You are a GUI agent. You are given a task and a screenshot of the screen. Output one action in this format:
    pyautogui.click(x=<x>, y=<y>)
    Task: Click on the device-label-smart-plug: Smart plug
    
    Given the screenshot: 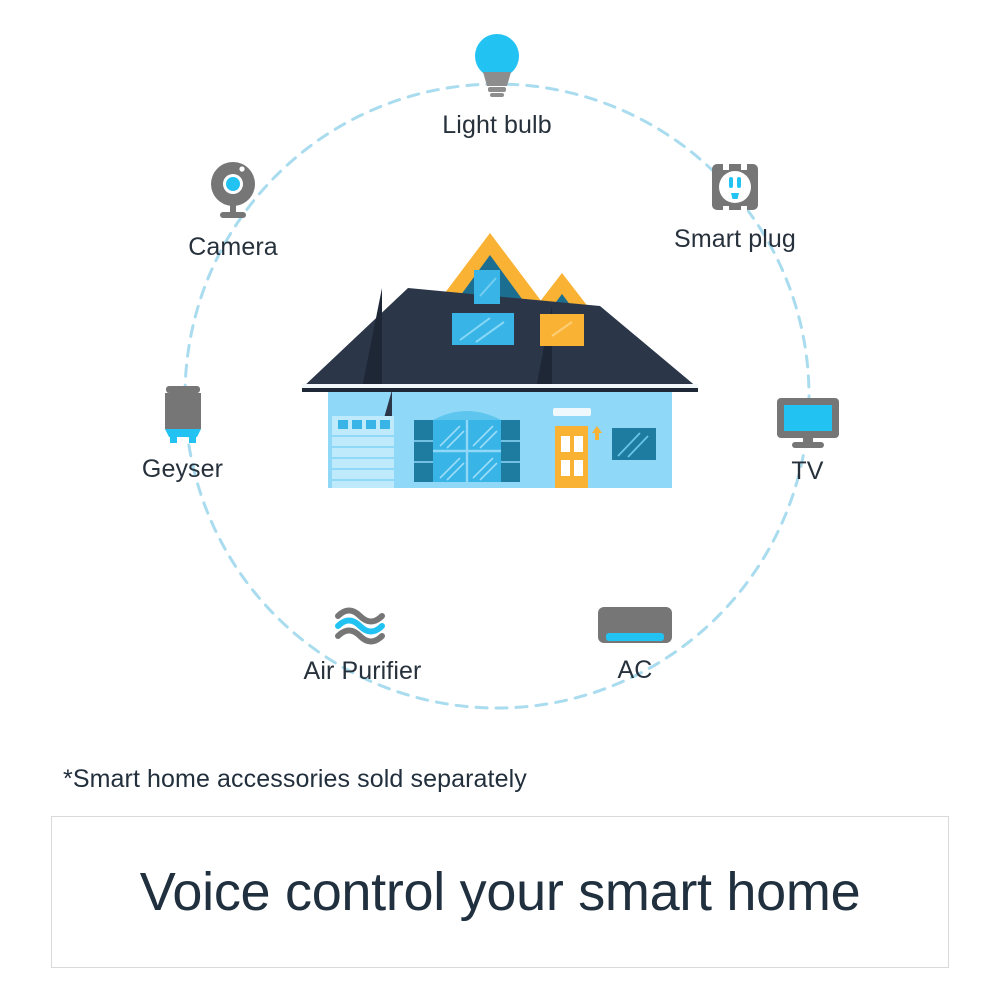 What is the action you would take?
    pyautogui.click(x=735, y=239)
    